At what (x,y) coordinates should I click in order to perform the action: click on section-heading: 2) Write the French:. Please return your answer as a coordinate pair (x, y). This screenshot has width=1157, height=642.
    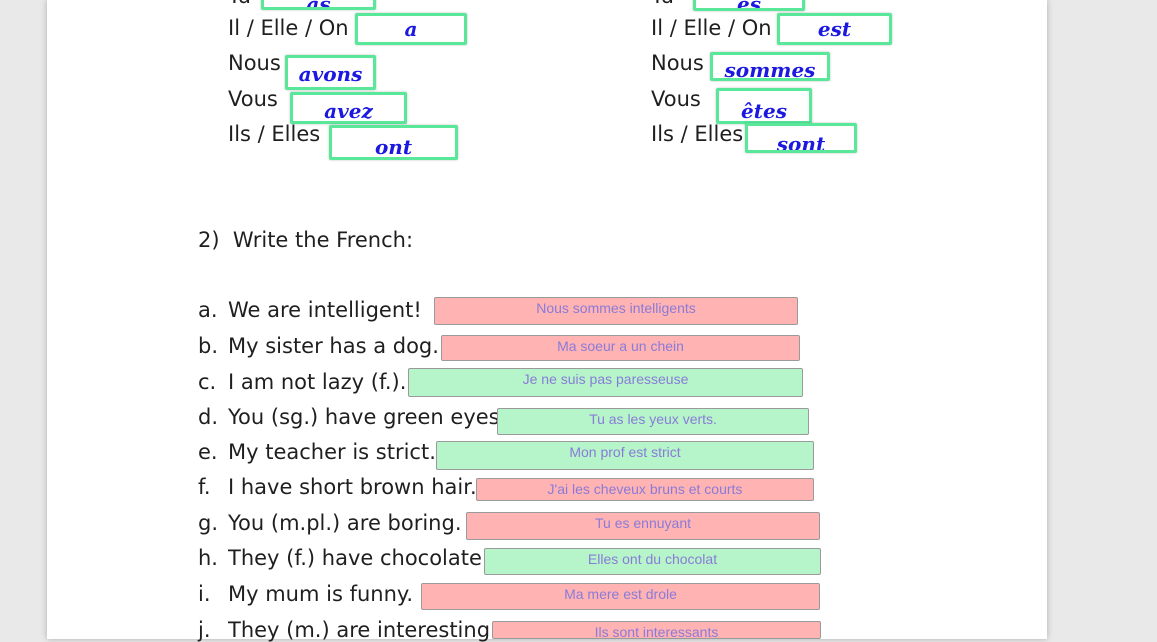
    Looking at the image, I should click on (306, 240).